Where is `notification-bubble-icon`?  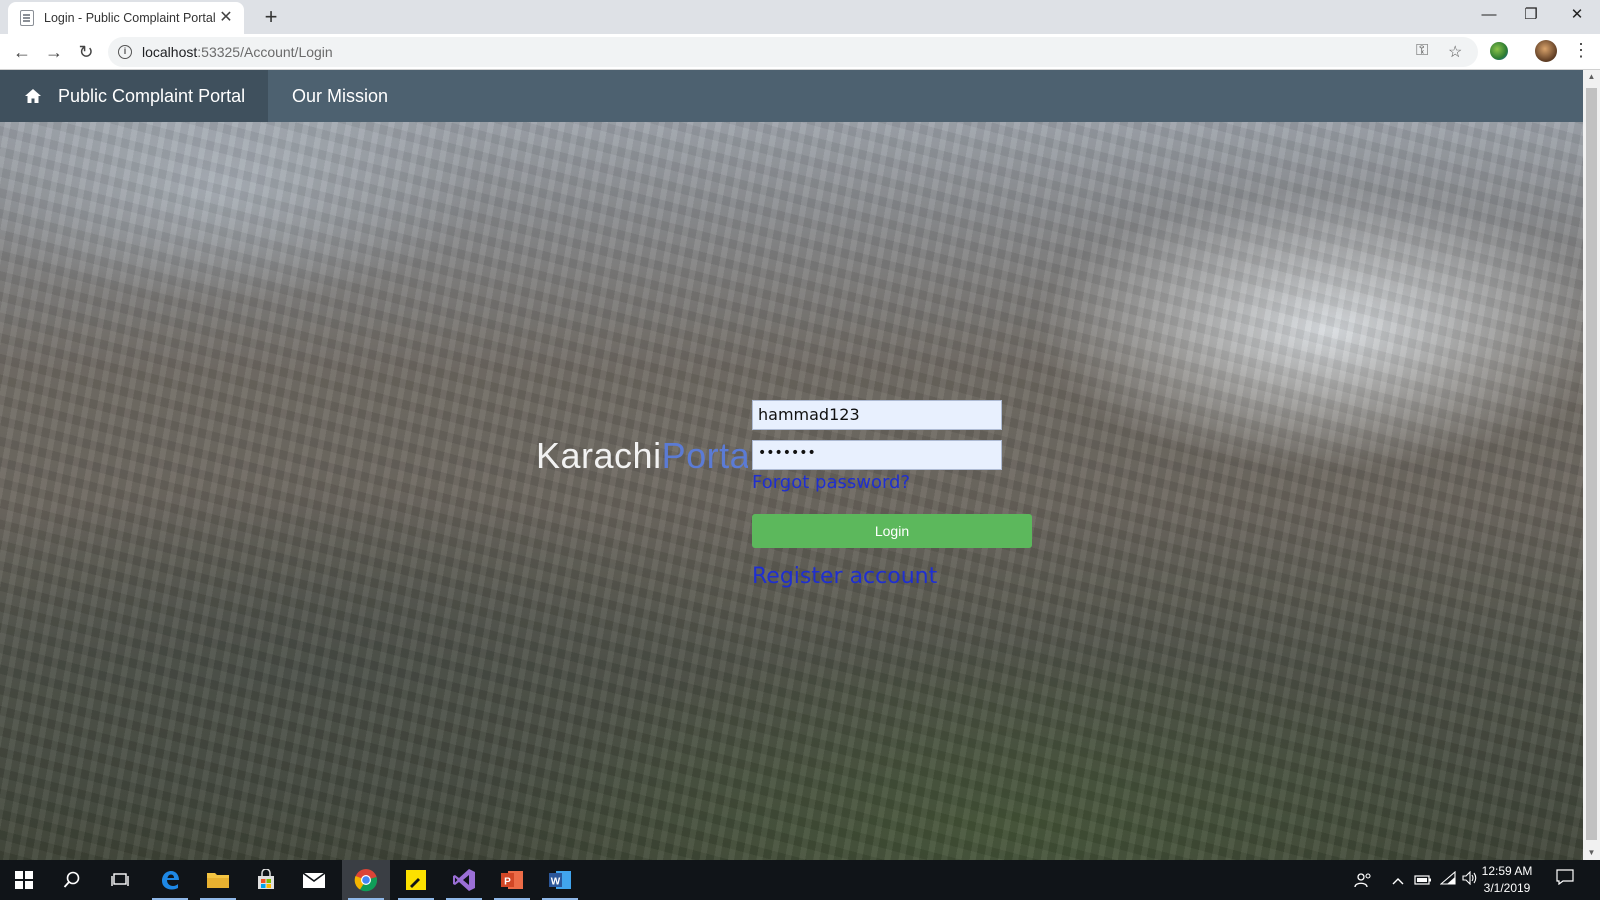
notification-bubble-icon is located at coordinates (1565, 877).